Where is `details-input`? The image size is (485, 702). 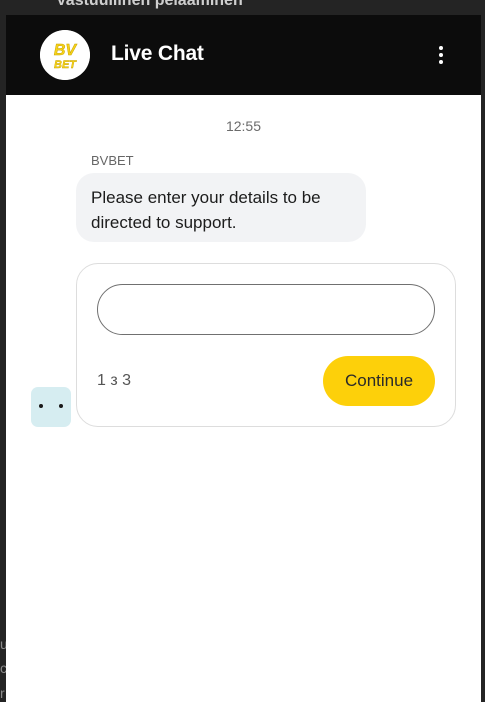
details-input is located at coordinates (266, 309).